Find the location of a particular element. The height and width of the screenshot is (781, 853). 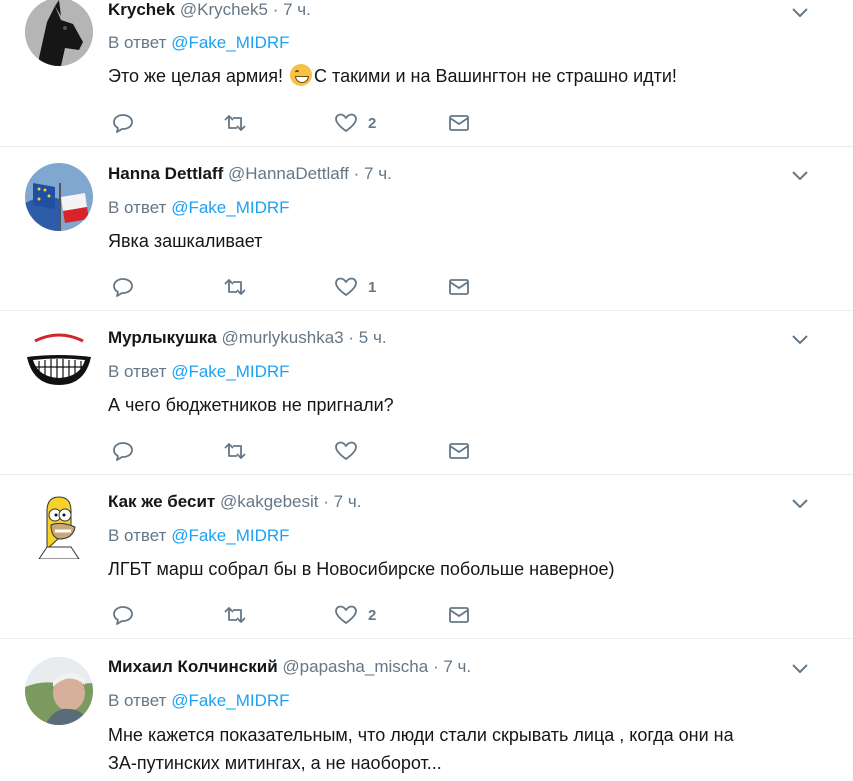

grinning-face-emoji-icon is located at coordinates (301, 75).